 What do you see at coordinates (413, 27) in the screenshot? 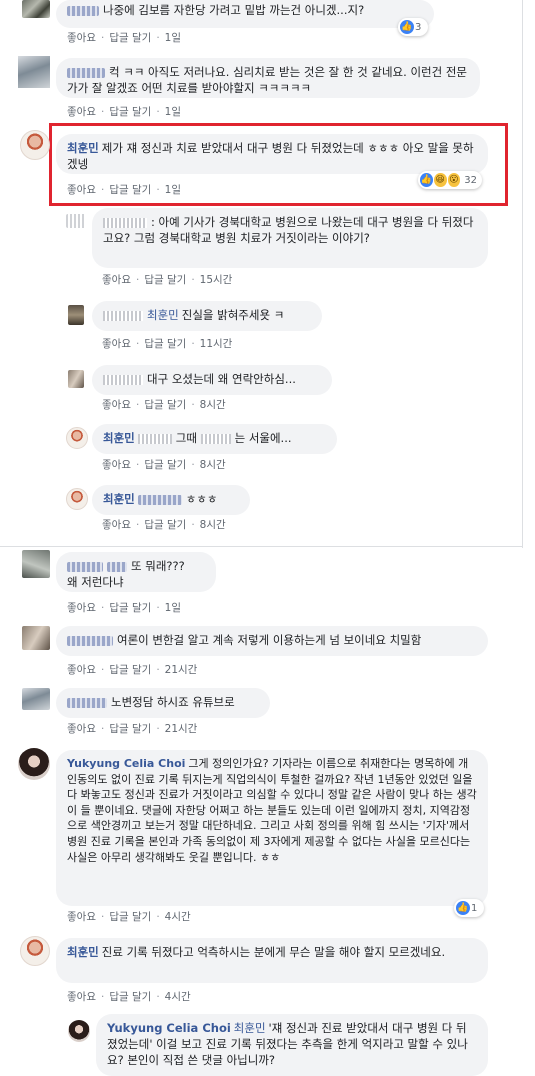
I see `reaction-count: 👍 3` at bounding box center [413, 27].